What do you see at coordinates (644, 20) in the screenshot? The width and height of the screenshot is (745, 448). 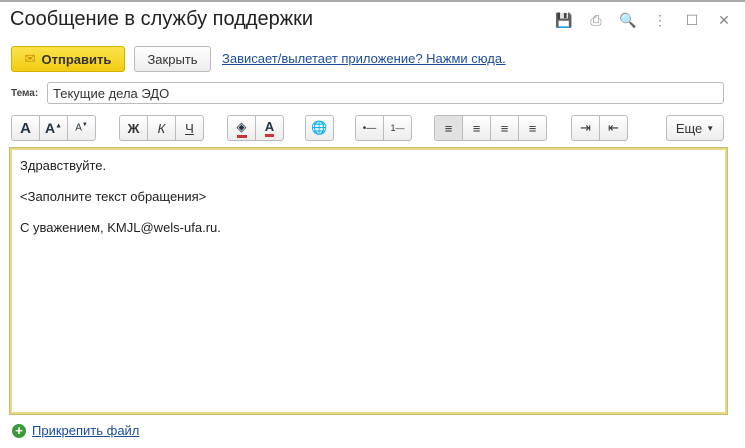 I see `window-controls: 💾 ⎙ 🔍 ⋮ ☐ ✕` at bounding box center [644, 20].